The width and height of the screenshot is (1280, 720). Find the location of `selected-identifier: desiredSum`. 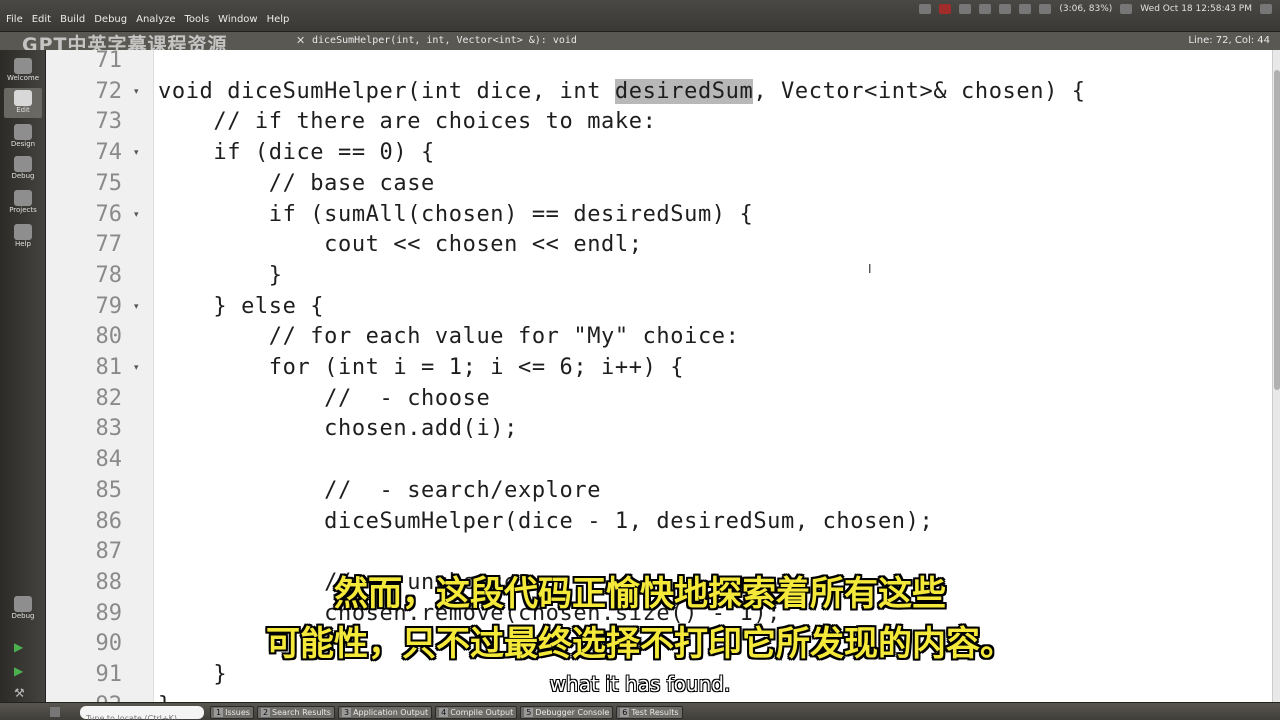

selected-identifier: desiredSum is located at coordinates (684, 91).